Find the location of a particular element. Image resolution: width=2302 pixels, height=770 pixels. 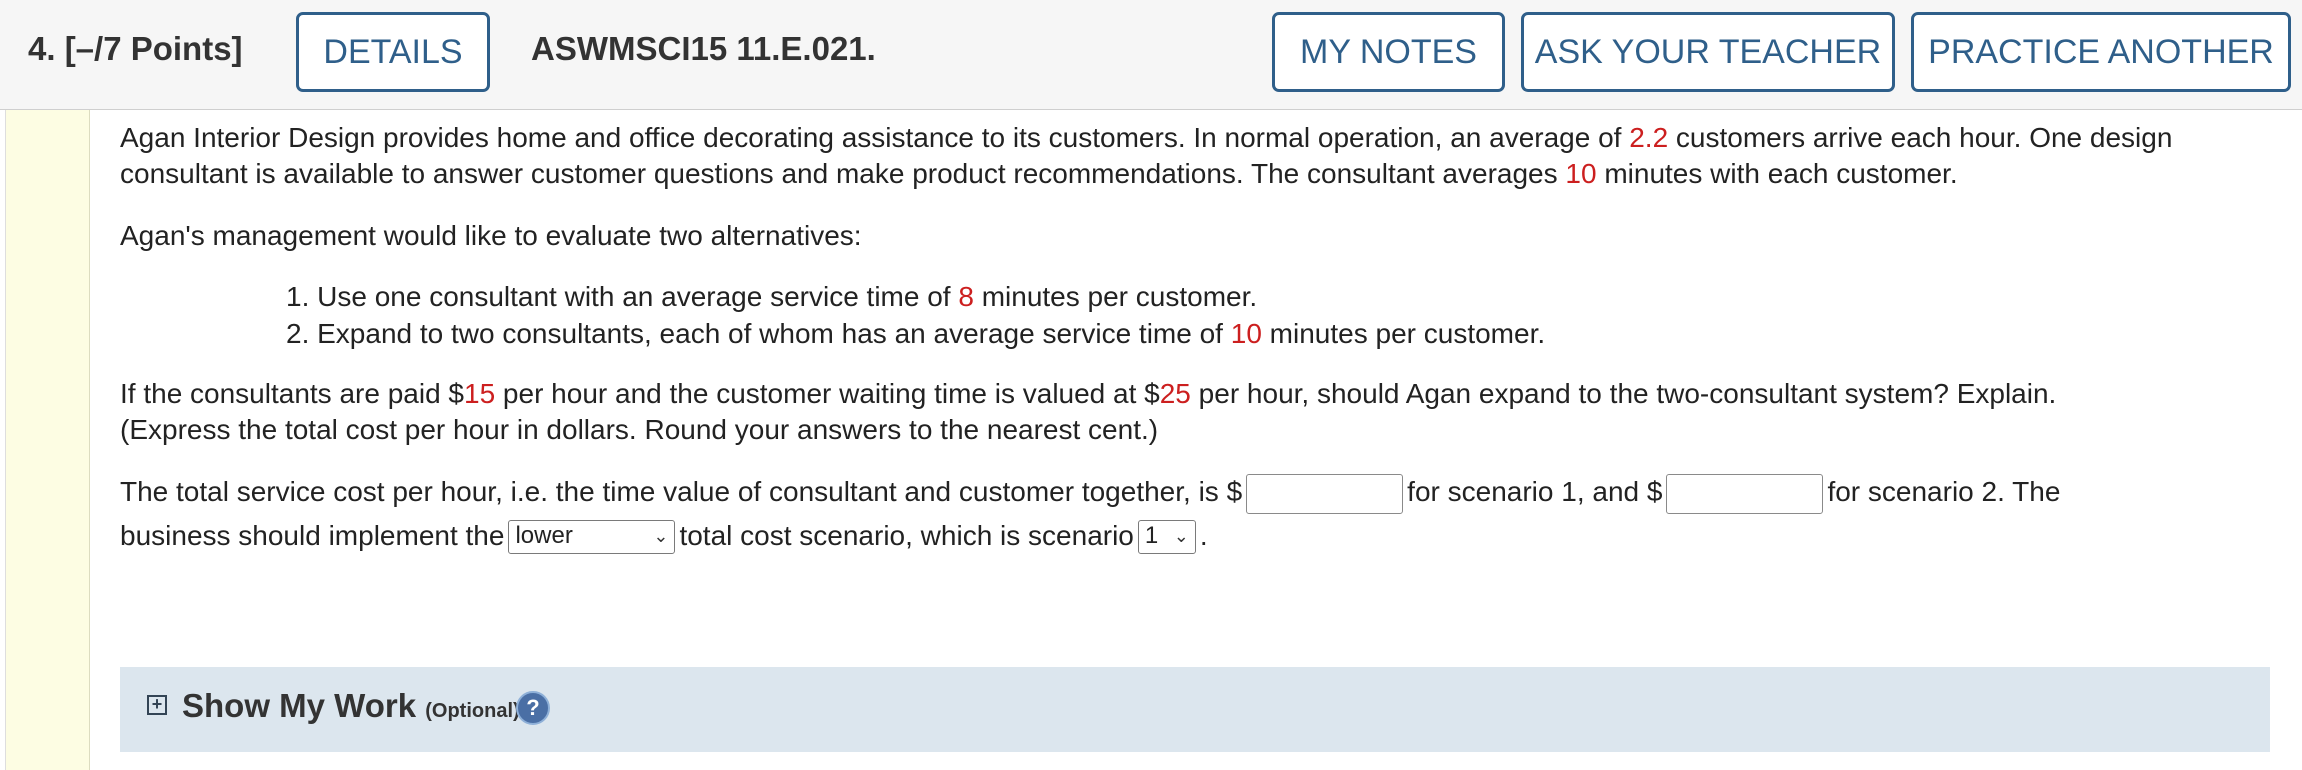

show-my-work-title: Show My Work (Optional) is located at coordinates (351, 706).